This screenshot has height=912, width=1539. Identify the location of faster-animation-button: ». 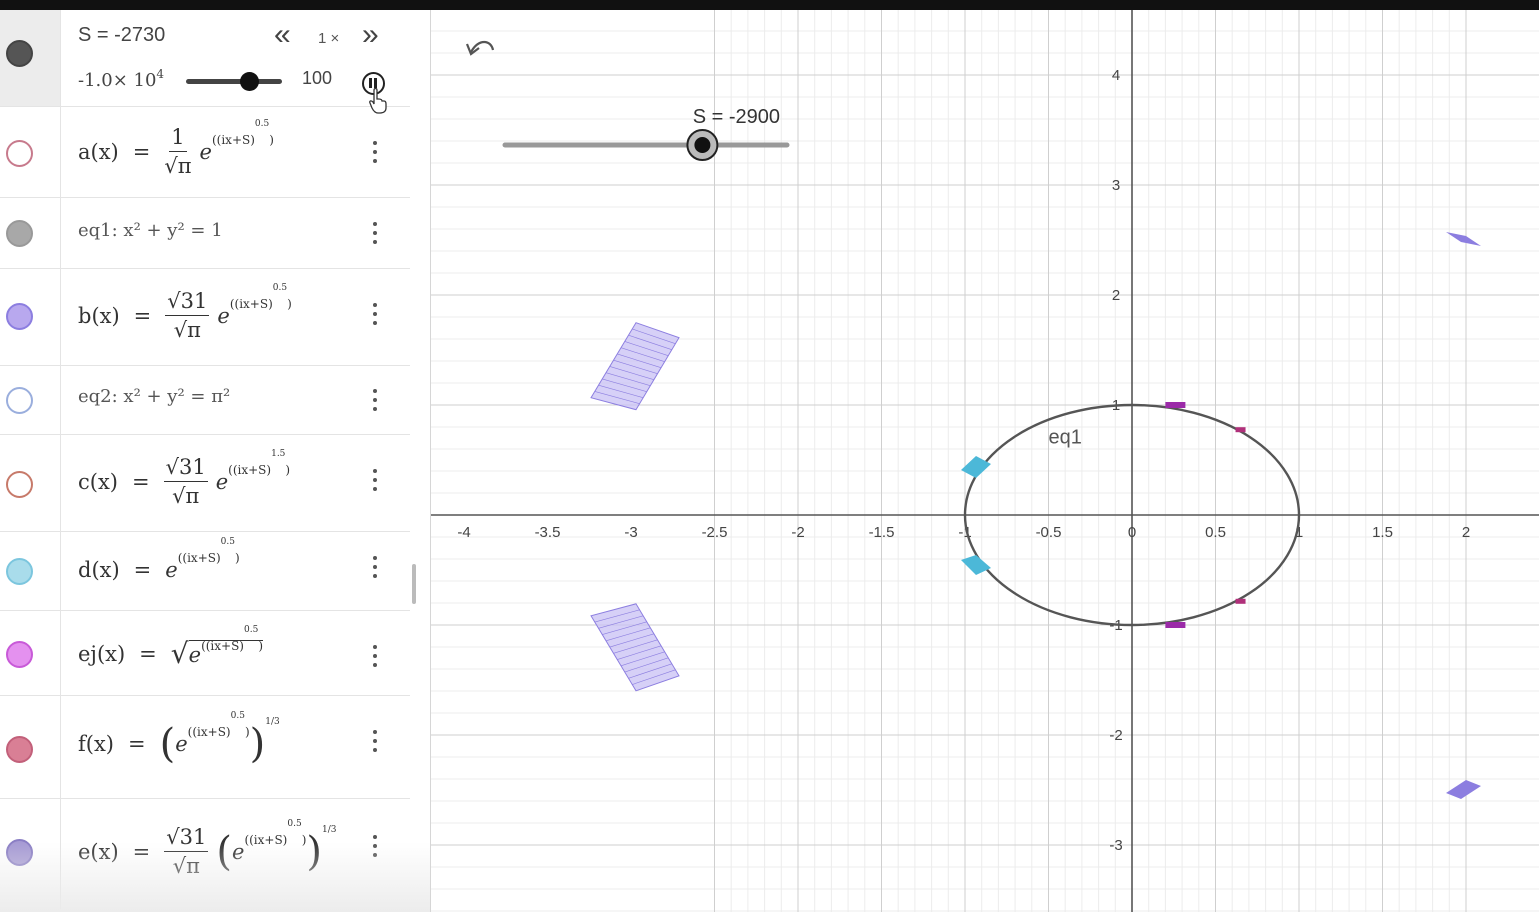
(370, 35).